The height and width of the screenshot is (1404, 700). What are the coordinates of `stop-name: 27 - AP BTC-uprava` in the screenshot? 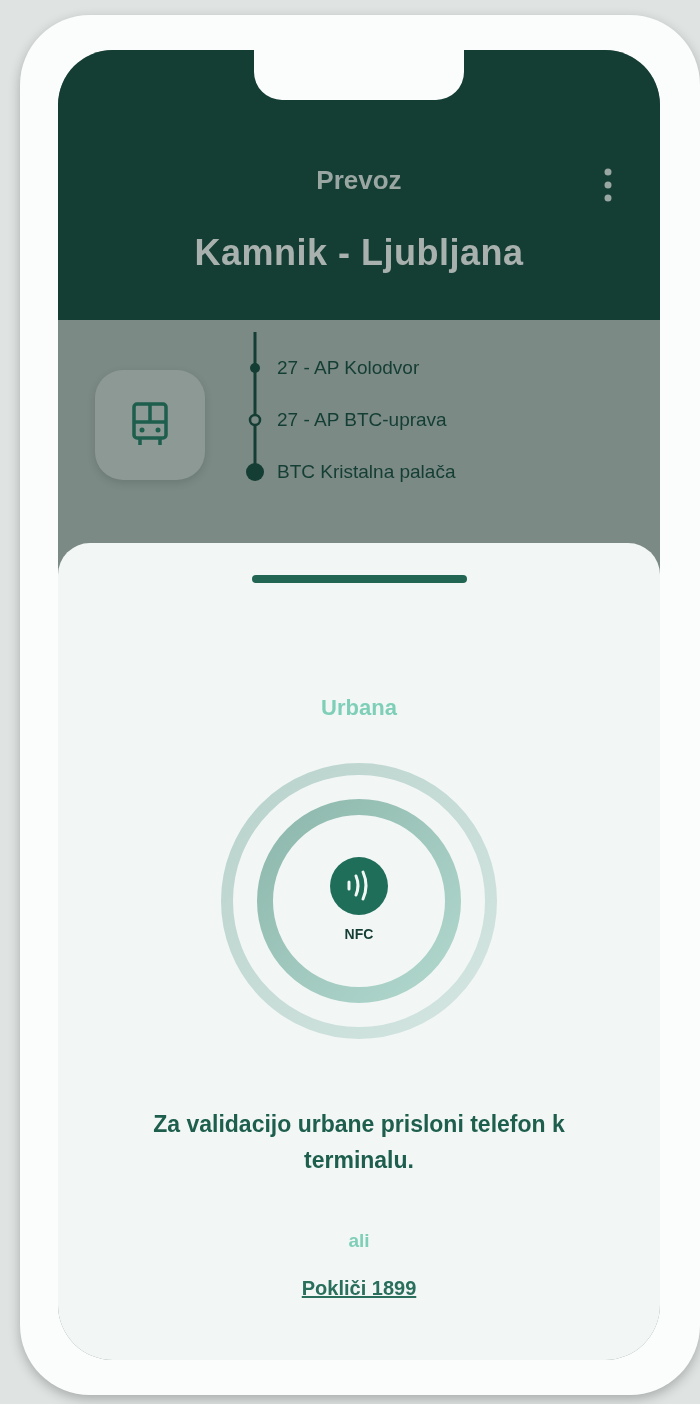 It's located at (362, 420).